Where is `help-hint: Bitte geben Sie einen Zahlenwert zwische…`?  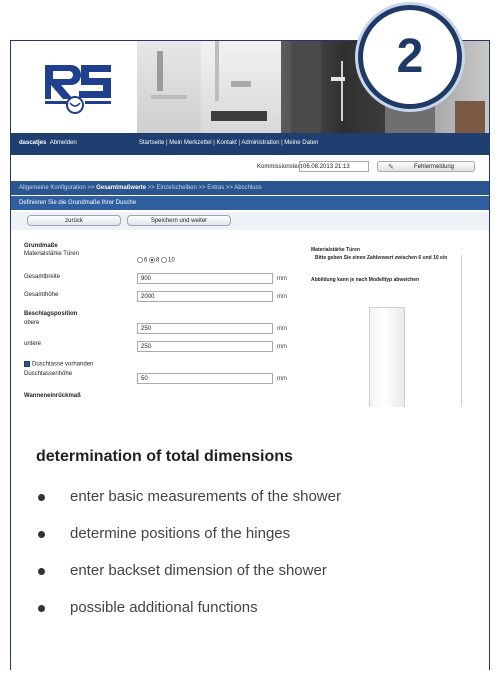
help-hint: Bitte geben Sie einen Zahlenwert zwische… is located at coordinates (381, 258).